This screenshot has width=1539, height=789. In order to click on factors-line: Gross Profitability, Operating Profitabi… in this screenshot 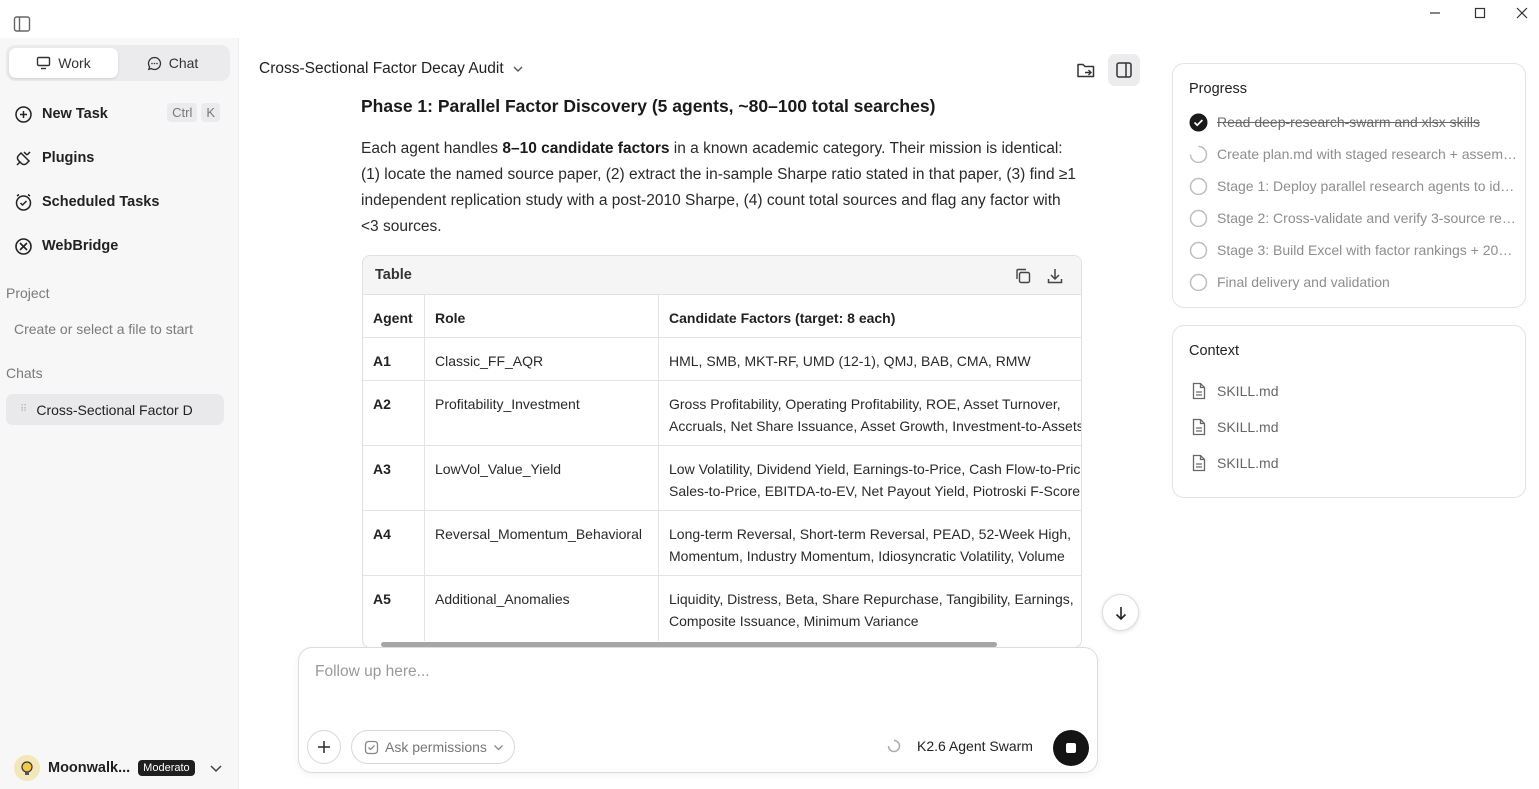, I will do `click(865, 404)`.